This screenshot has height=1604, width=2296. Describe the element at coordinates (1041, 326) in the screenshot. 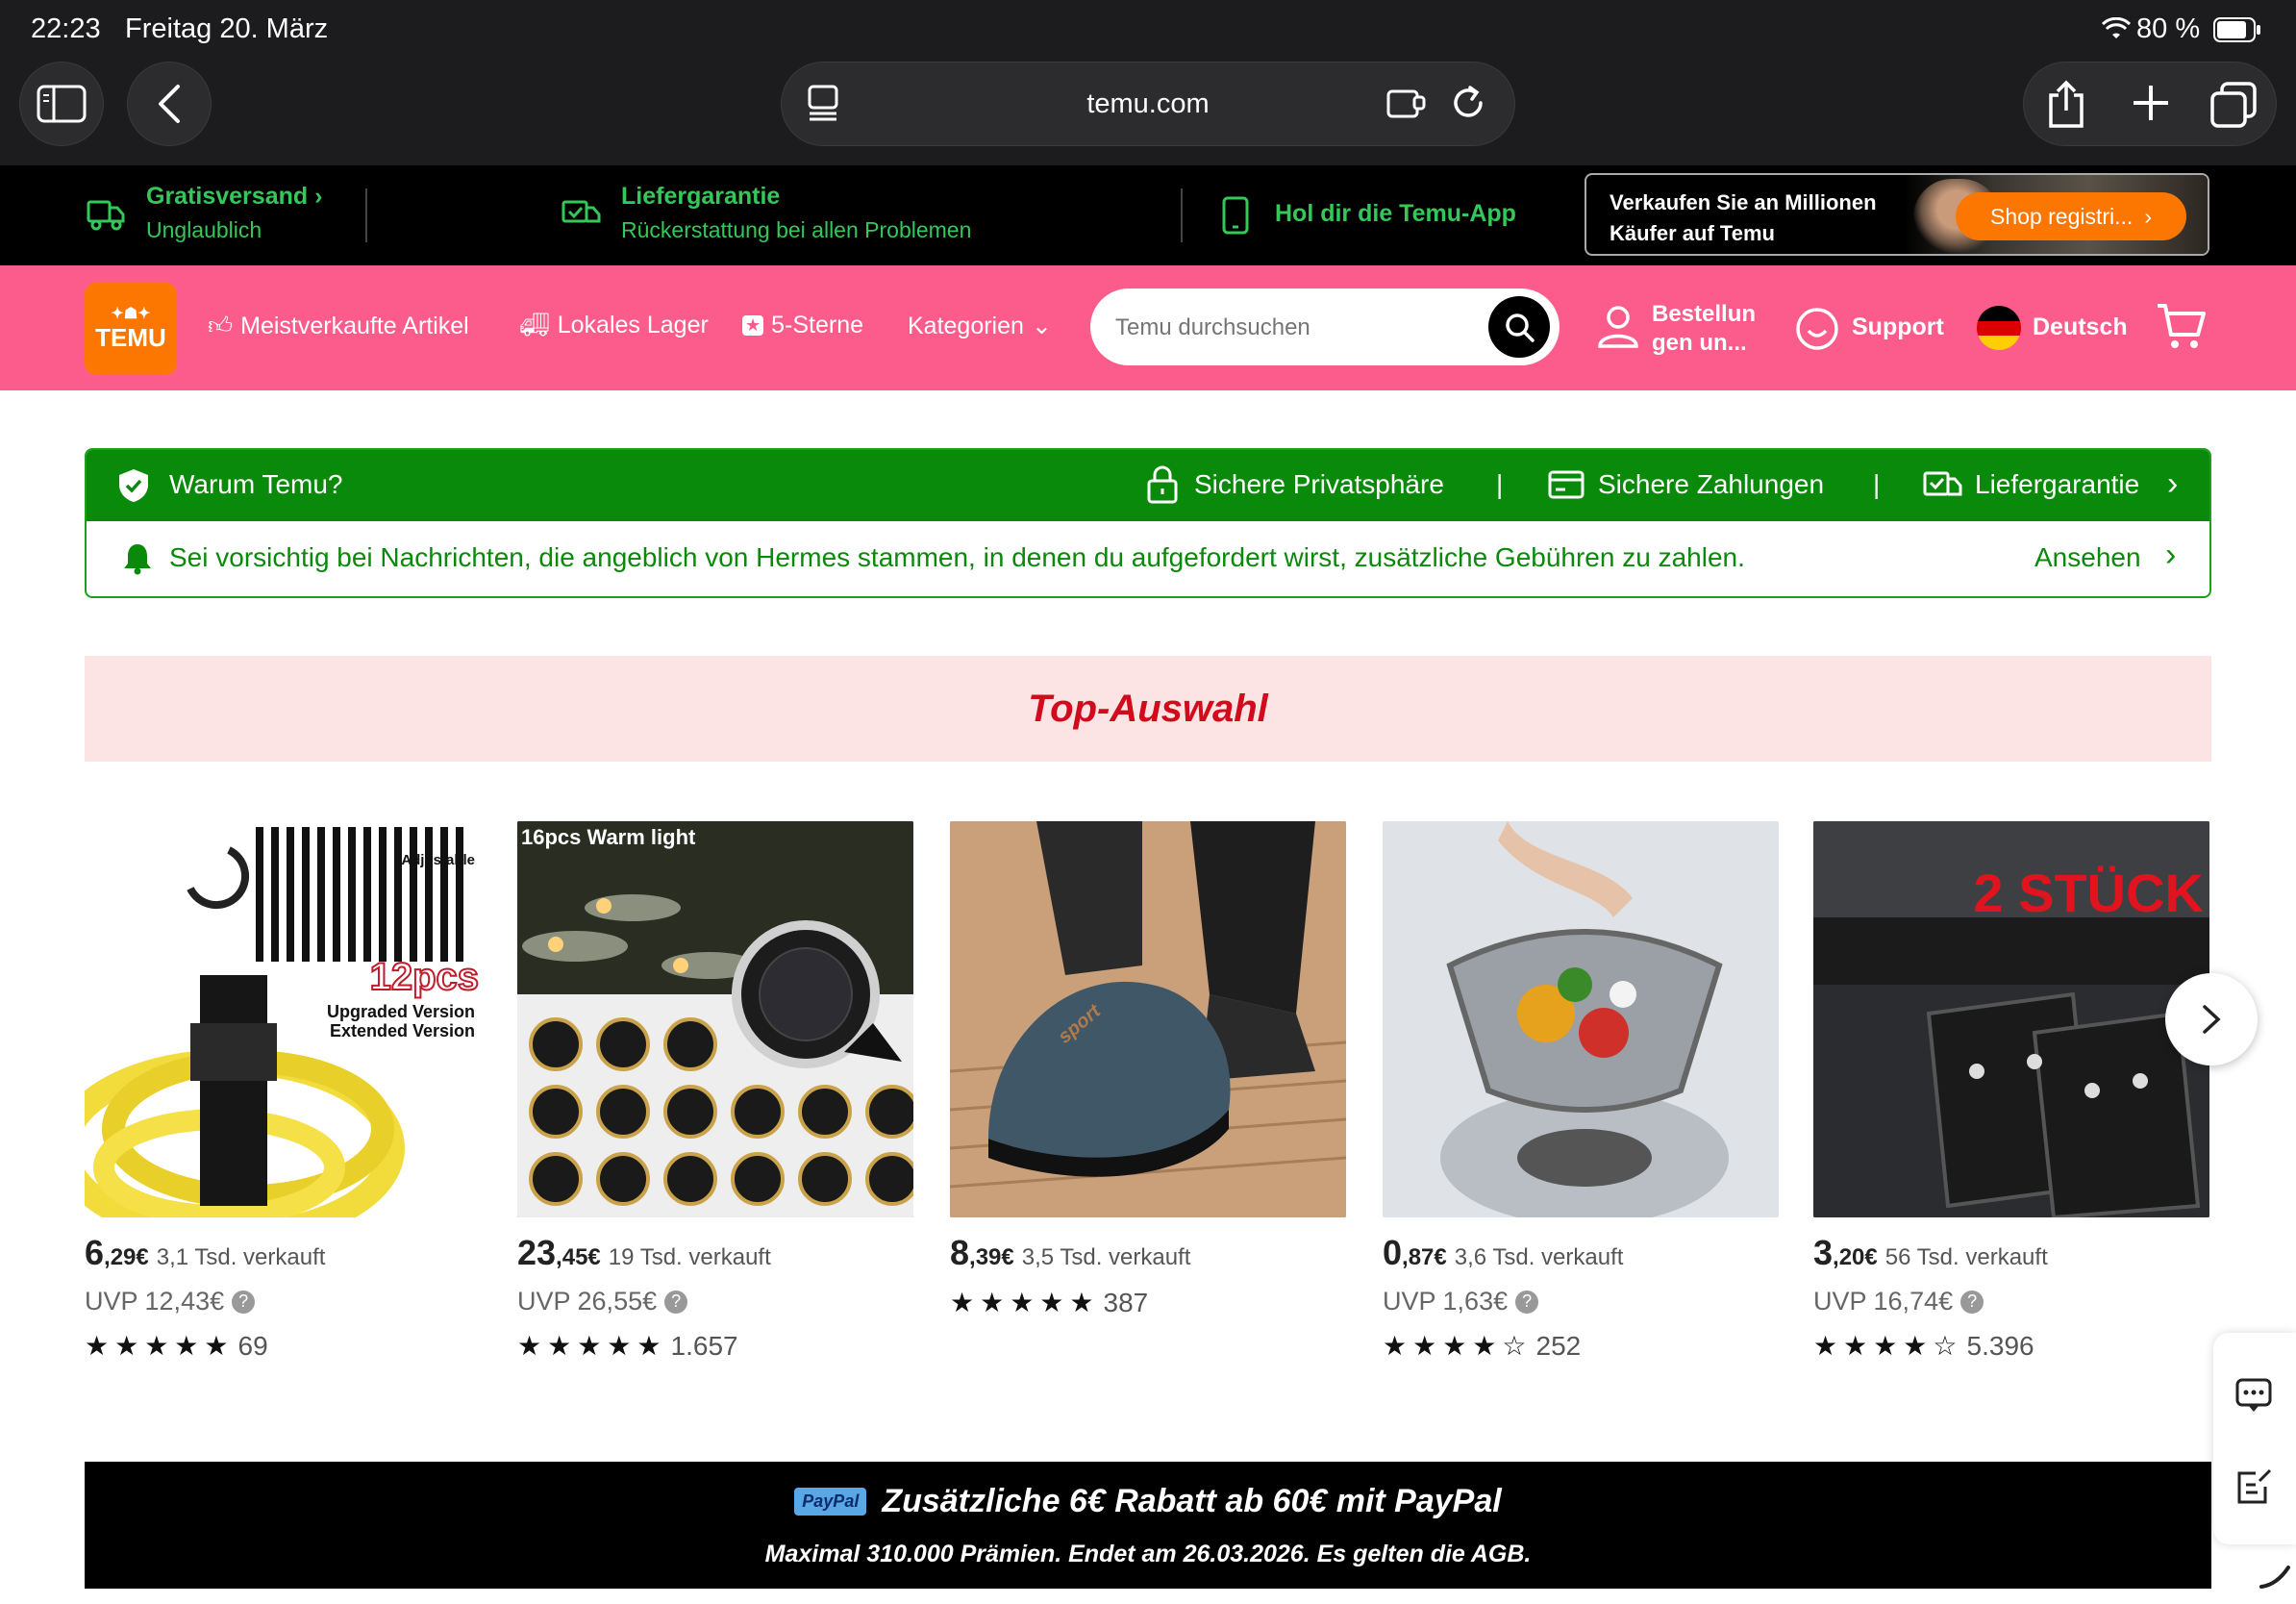

I see `chevron-down-icon: ⌄` at that location.